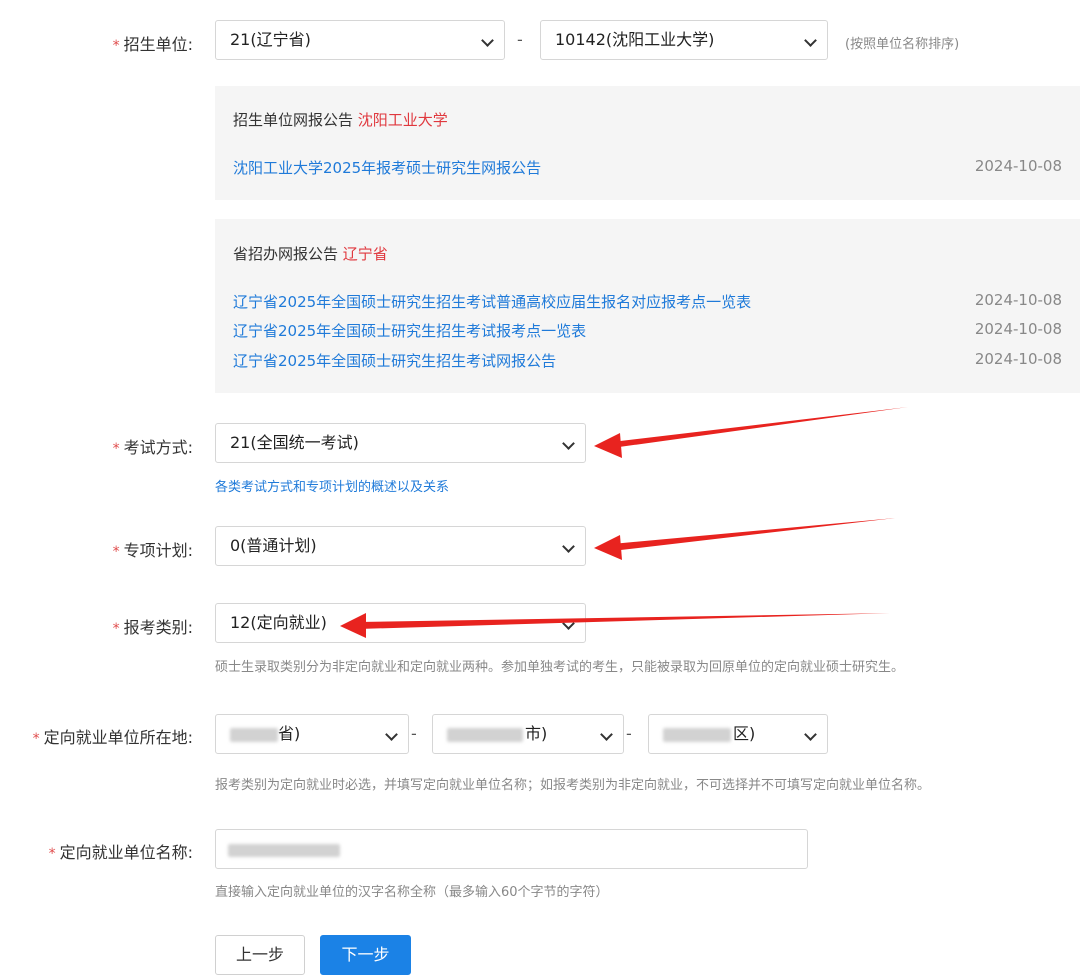 The width and height of the screenshot is (1080, 977). I want to click on exam-mode-label: * 考试方式:, so click(153, 446).